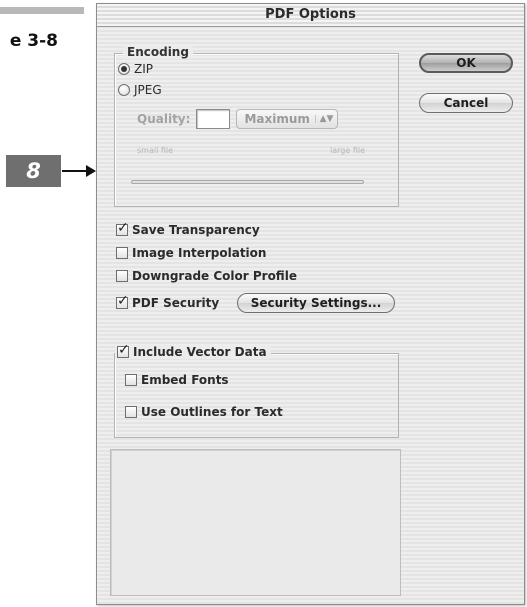  I want to click on embed-fonts-option: Embed Fonts, so click(177, 380).